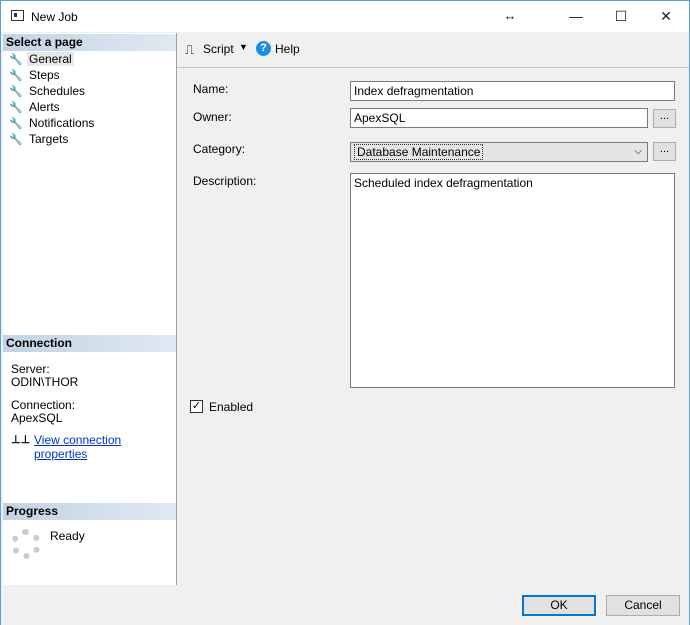 This screenshot has width=690, height=625. Describe the element at coordinates (45, 382) in the screenshot. I see `server-value: ODIN\THOR` at that location.